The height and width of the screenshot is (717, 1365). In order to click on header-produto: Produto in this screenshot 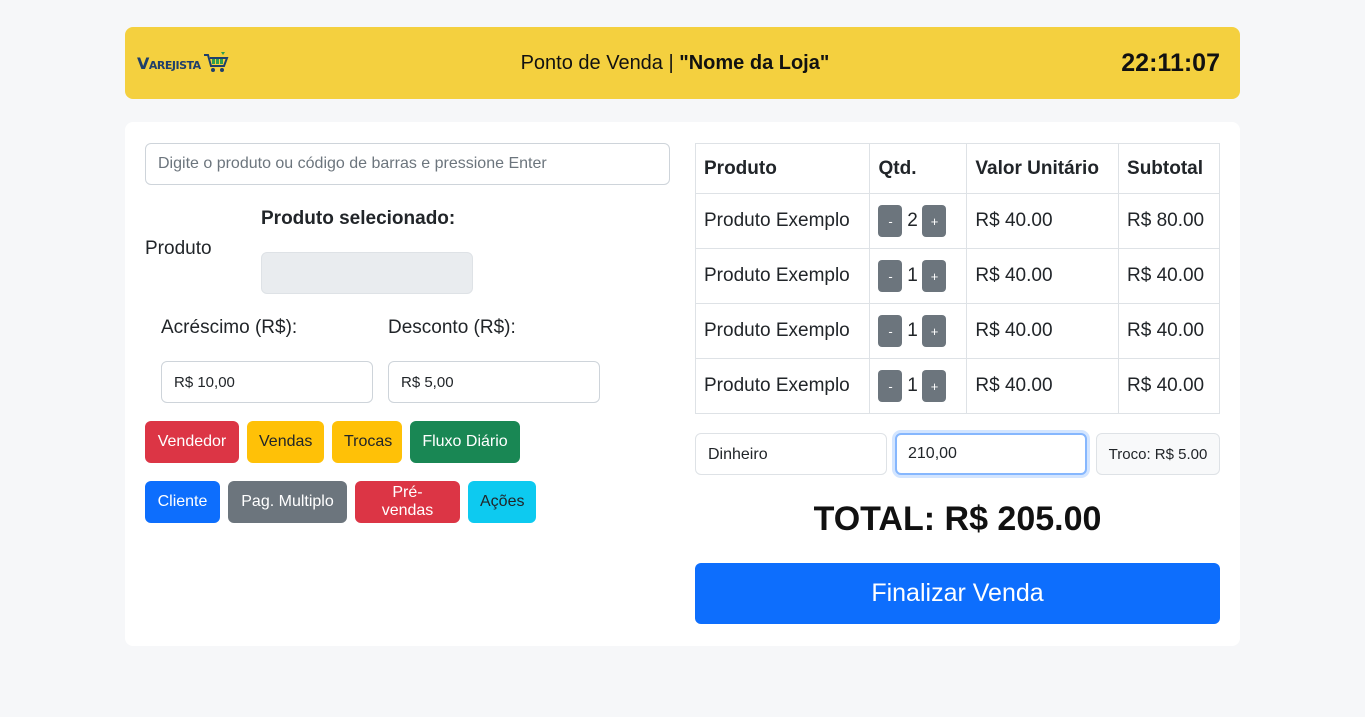, I will do `click(782, 168)`.